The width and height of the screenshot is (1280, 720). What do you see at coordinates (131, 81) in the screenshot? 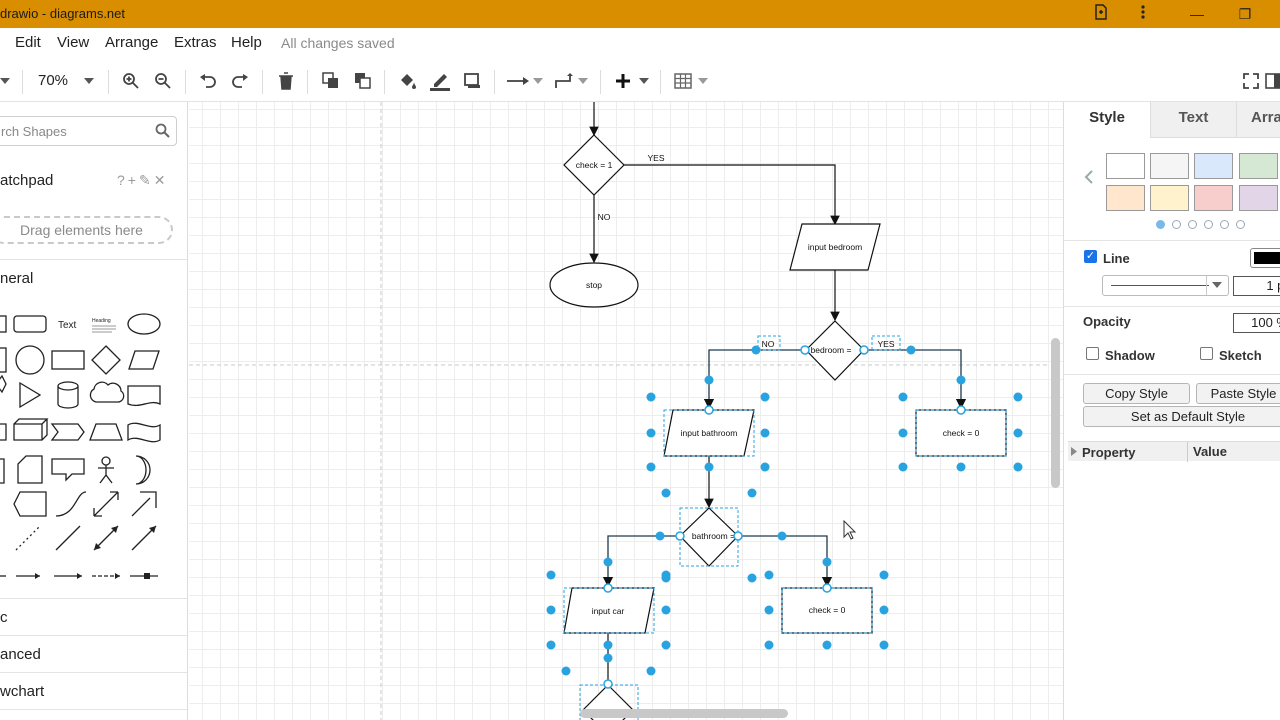
I see `zoom-in-icon` at bounding box center [131, 81].